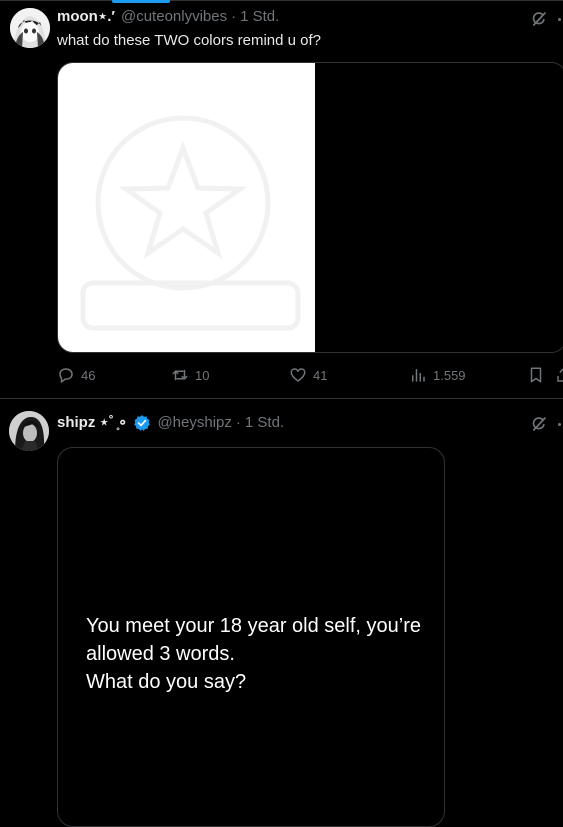 The width and height of the screenshot is (563, 827). I want to click on like-count: 41, so click(320, 375).